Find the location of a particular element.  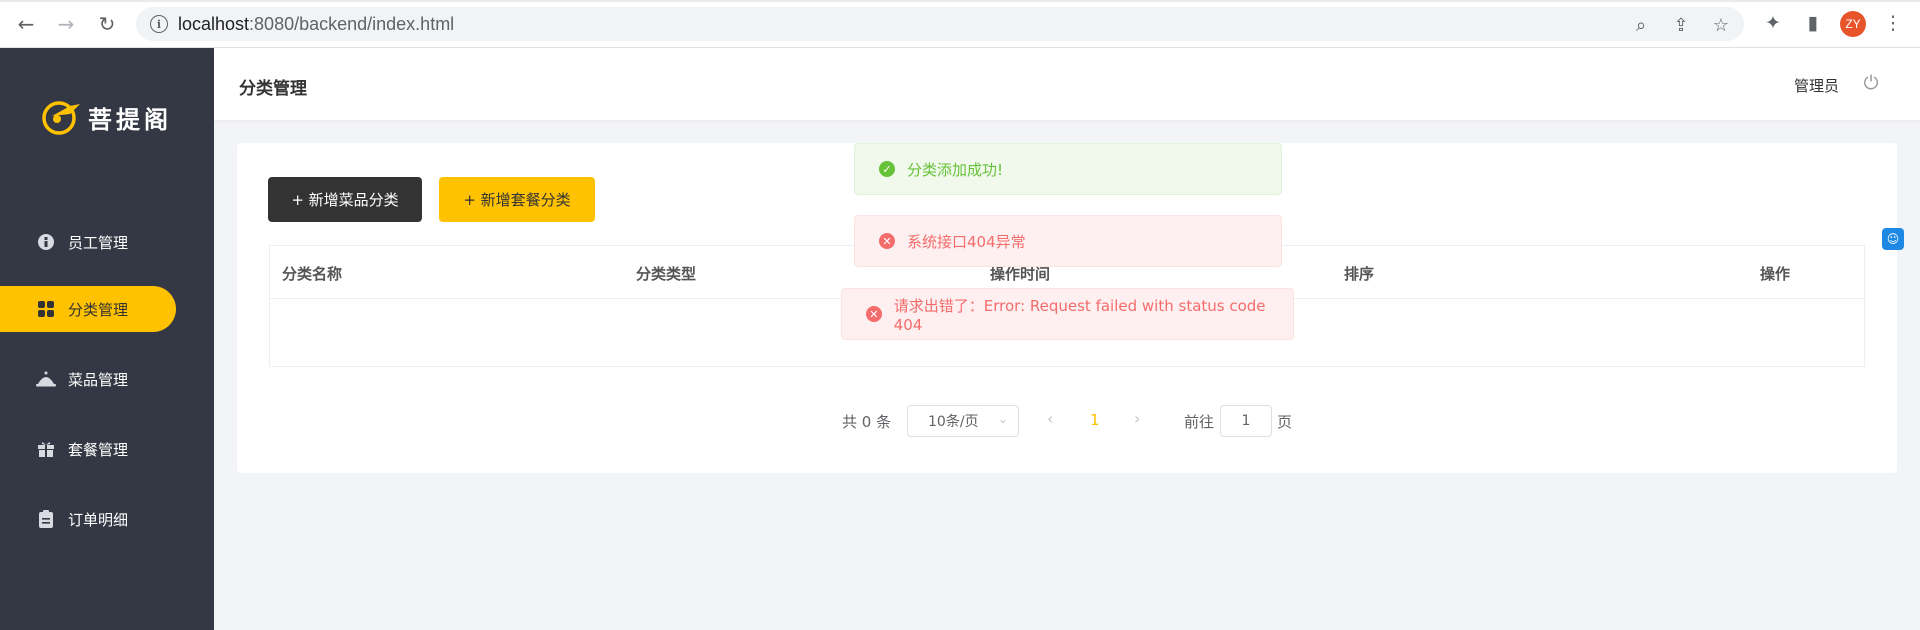

success-message: ✓ 分类添加成功! is located at coordinates (1068, 169).